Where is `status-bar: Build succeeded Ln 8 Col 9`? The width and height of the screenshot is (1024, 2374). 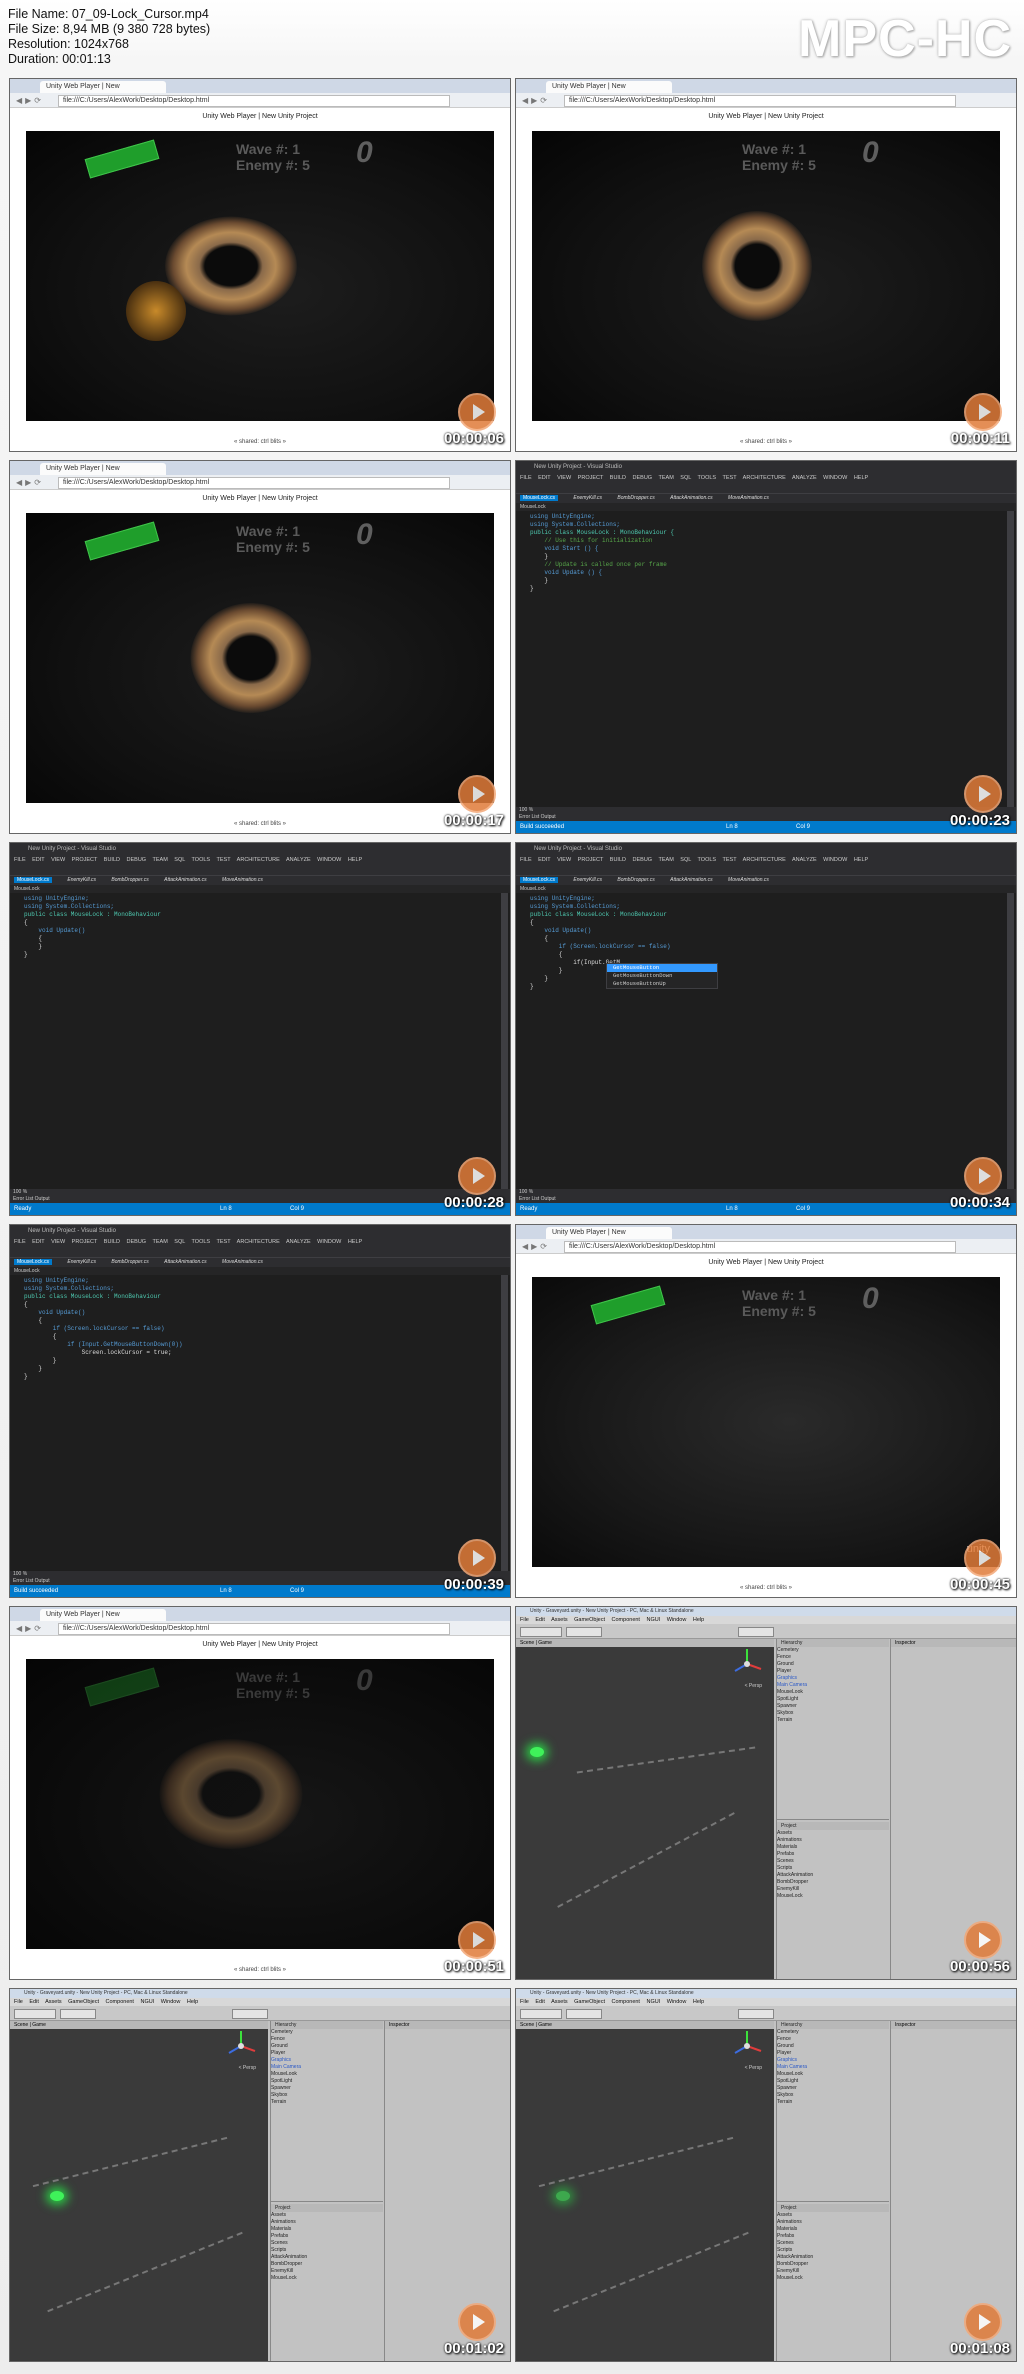
status-bar: Build succeeded Ln 8 Col 9 is located at coordinates (260, 1591).